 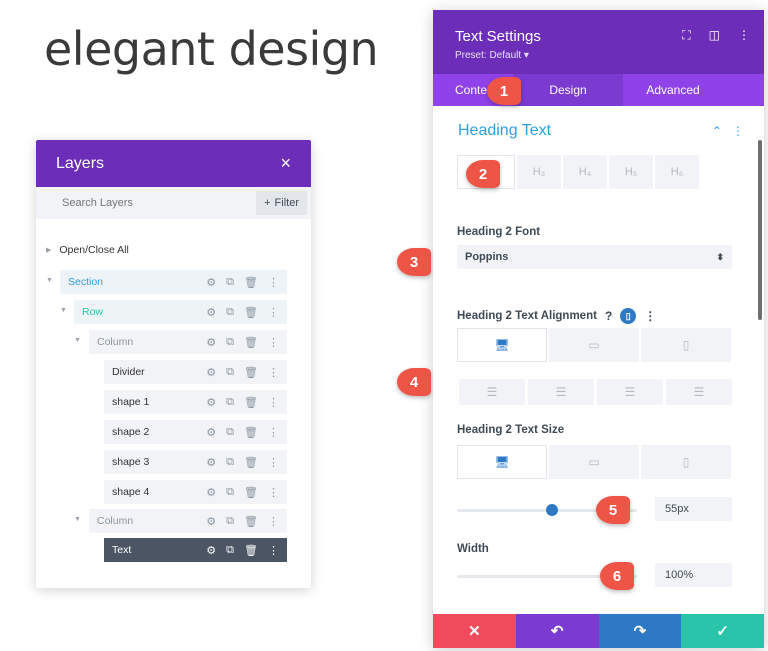 I want to click on width-value-field: 100%, so click(x=693, y=575).